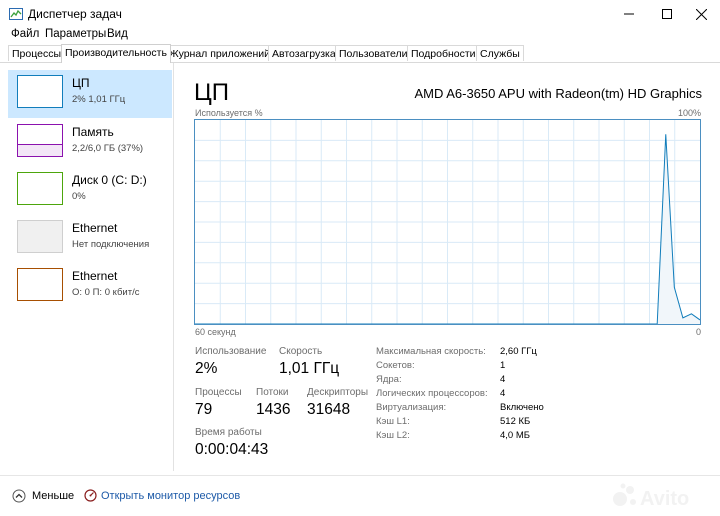  What do you see at coordinates (309, 368) in the screenshot?
I see `speed-value: 1,01 ГГц` at bounding box center [309, 368].